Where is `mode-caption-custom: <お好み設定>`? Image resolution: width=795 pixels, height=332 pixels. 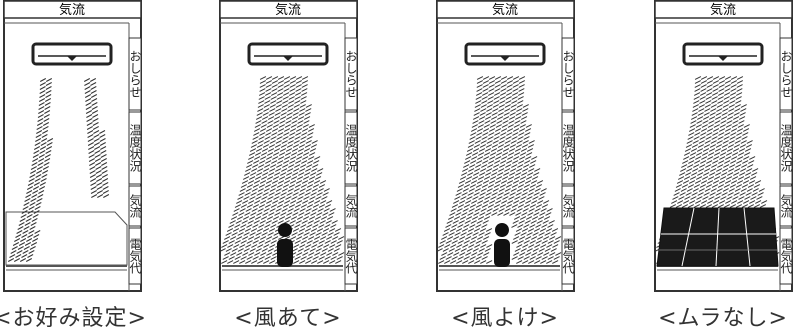
mode-caption-custom: <お好み設定> is located at coordinates (73, 318).